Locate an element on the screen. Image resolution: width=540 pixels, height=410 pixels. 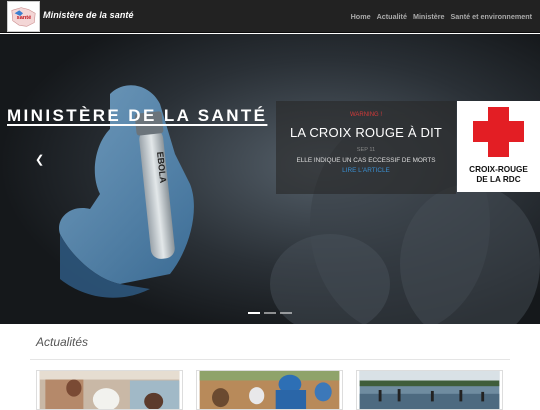
red-cross-caption: CROIX-ROUGE DE LA RDC is located at coordinates (498, 175).